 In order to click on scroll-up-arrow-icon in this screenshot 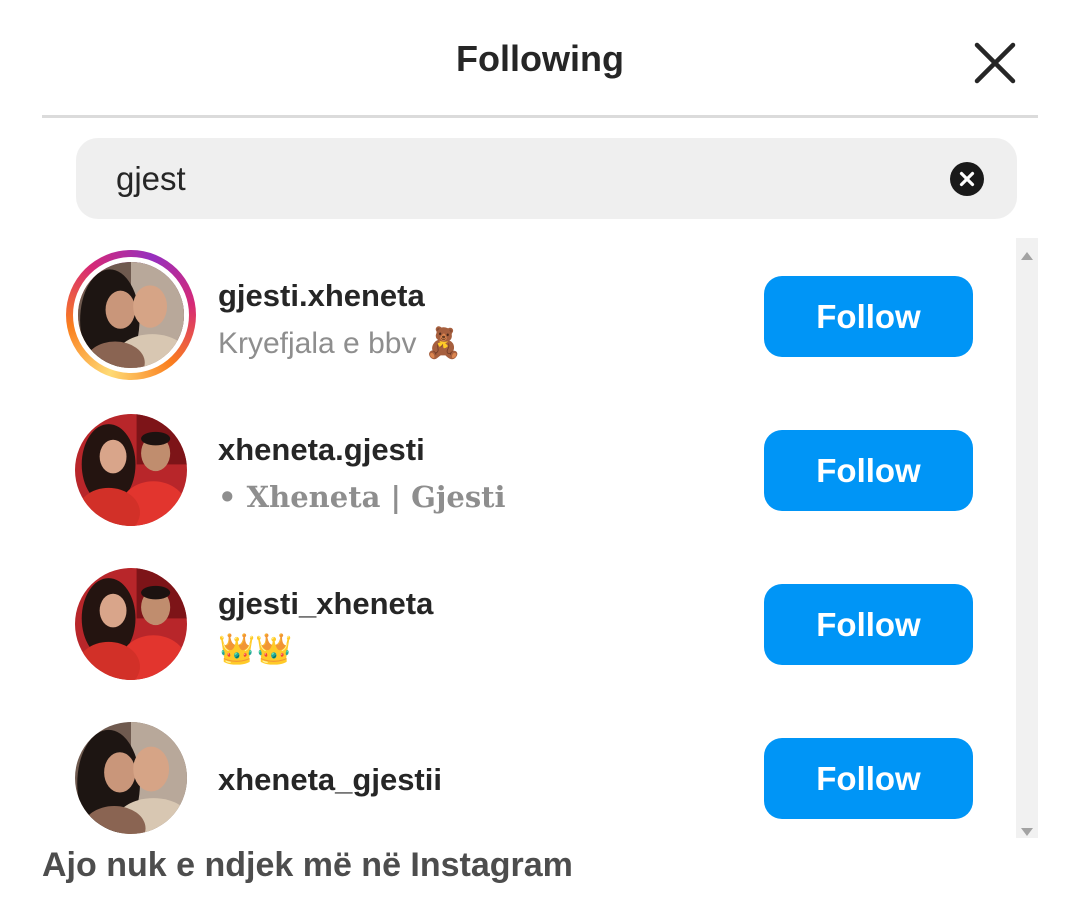, I will do `click(1027, 256)`.